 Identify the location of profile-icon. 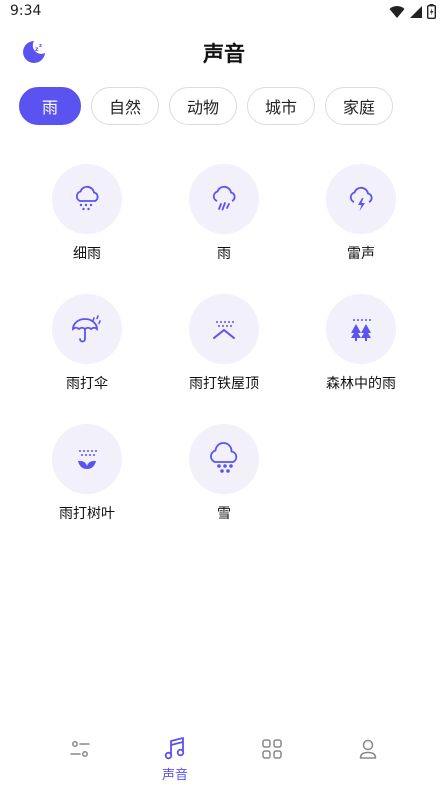
(368, 749).